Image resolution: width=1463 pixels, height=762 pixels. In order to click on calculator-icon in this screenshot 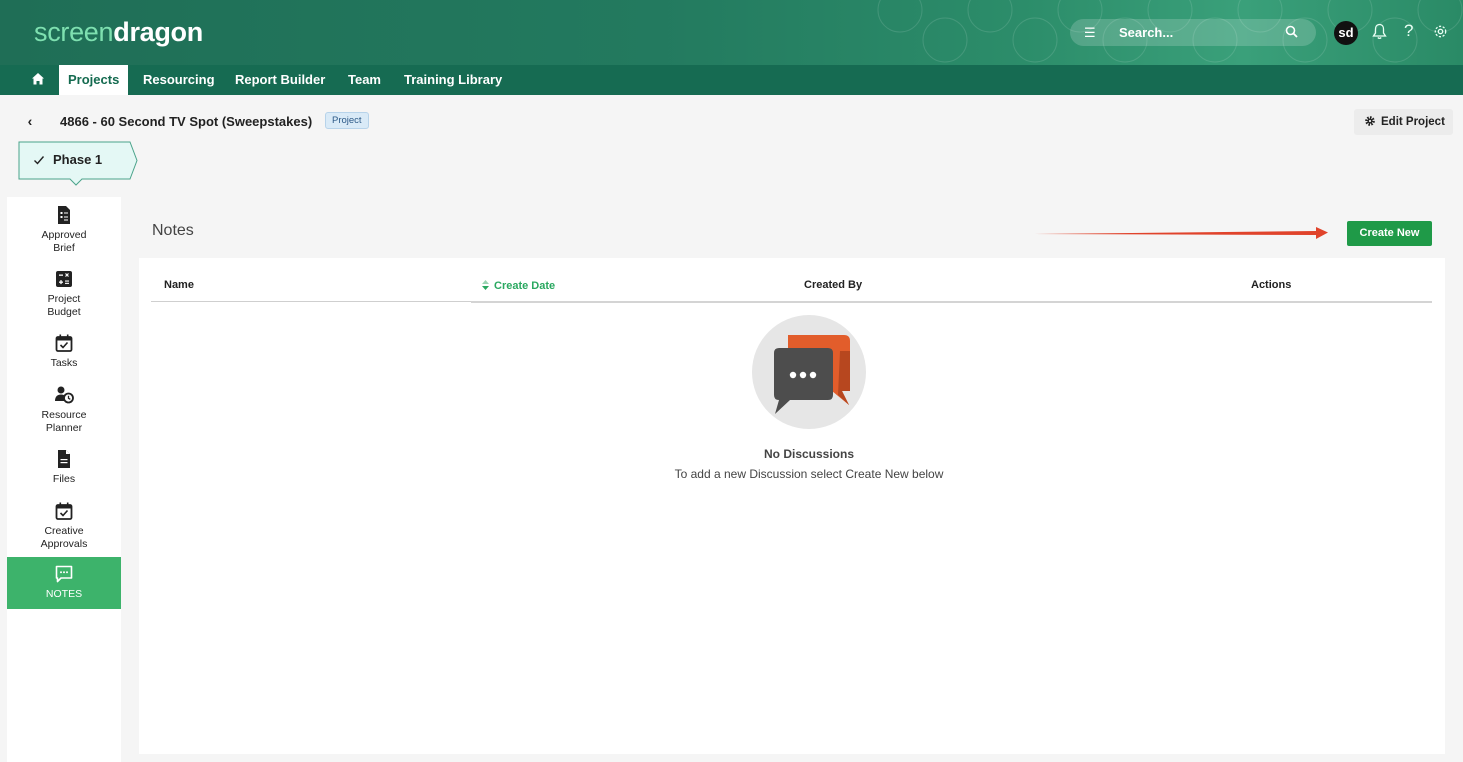, I will do `click(64, 279)`.